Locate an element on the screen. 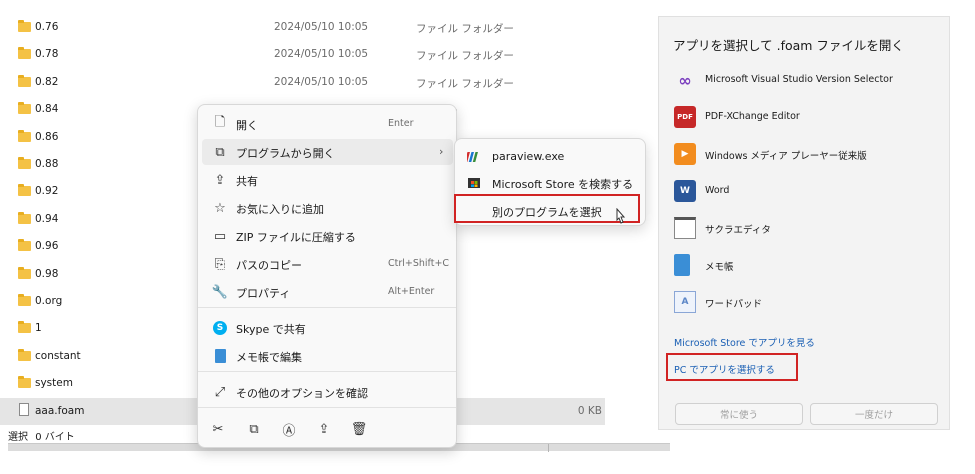  menu-item-label: プログラムから開く is located at coordinates (285, 153).